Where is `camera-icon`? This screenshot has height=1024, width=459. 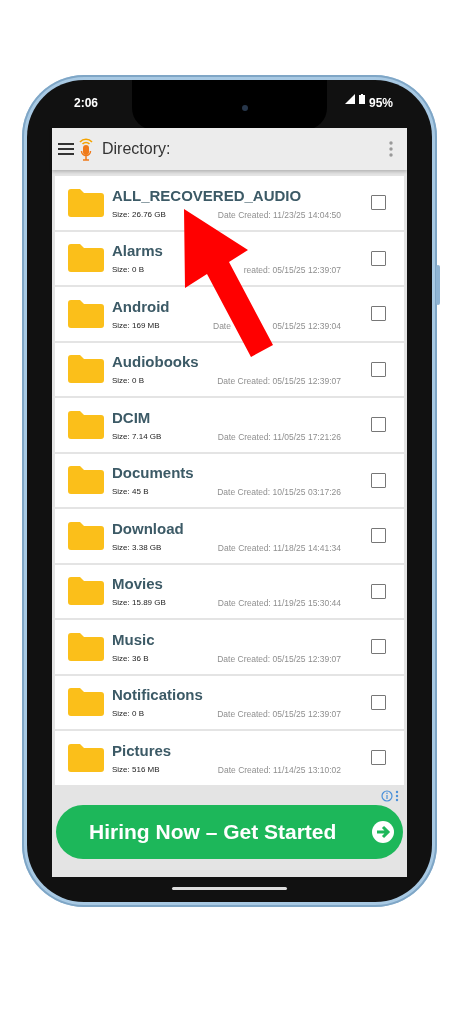 camera-icon is located at coordinates (245, 108).